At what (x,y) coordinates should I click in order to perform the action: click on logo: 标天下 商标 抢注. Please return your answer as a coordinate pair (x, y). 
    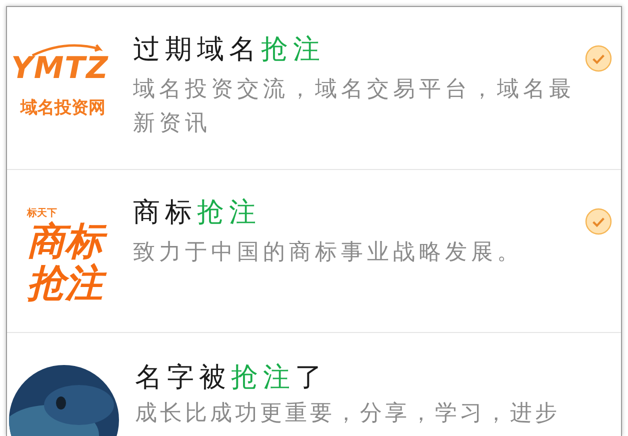
    Looking at the image, I should click on (70, 256).